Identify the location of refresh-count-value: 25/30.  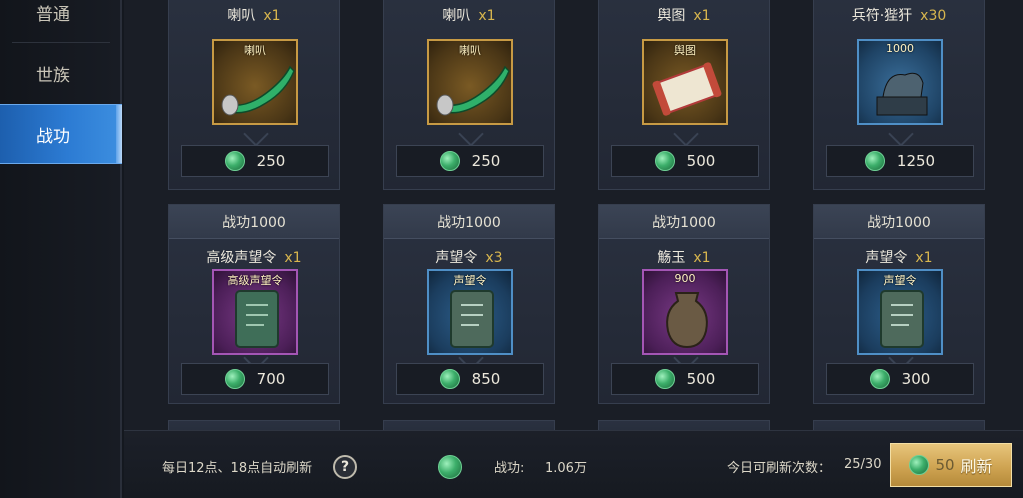
(863, 464).